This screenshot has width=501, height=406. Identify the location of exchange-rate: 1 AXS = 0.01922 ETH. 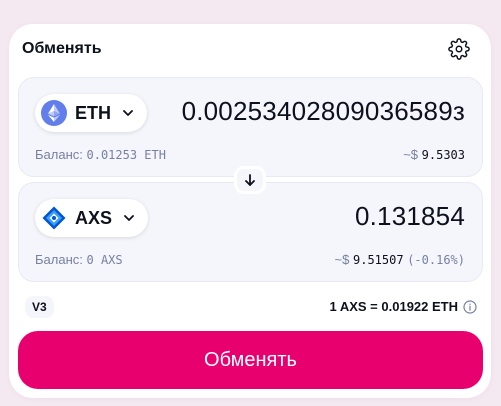
(403, 306).